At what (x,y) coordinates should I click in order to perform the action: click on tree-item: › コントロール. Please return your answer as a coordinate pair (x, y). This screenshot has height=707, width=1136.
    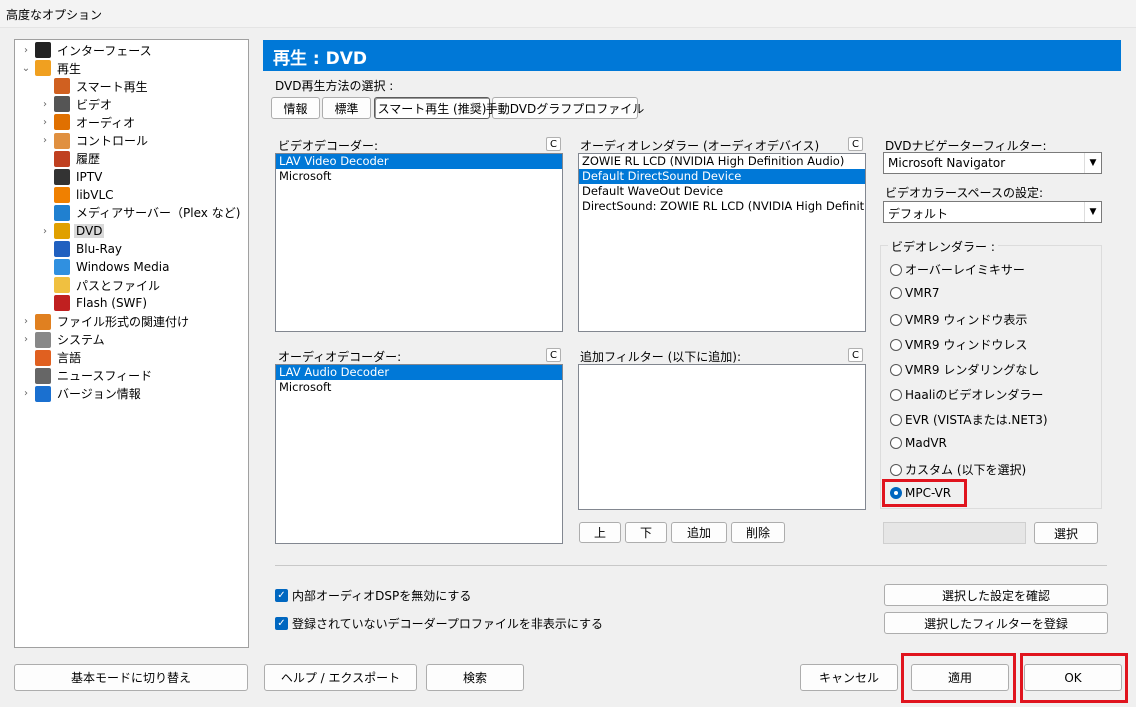
    Looking at the image, I should click on (95, 141).